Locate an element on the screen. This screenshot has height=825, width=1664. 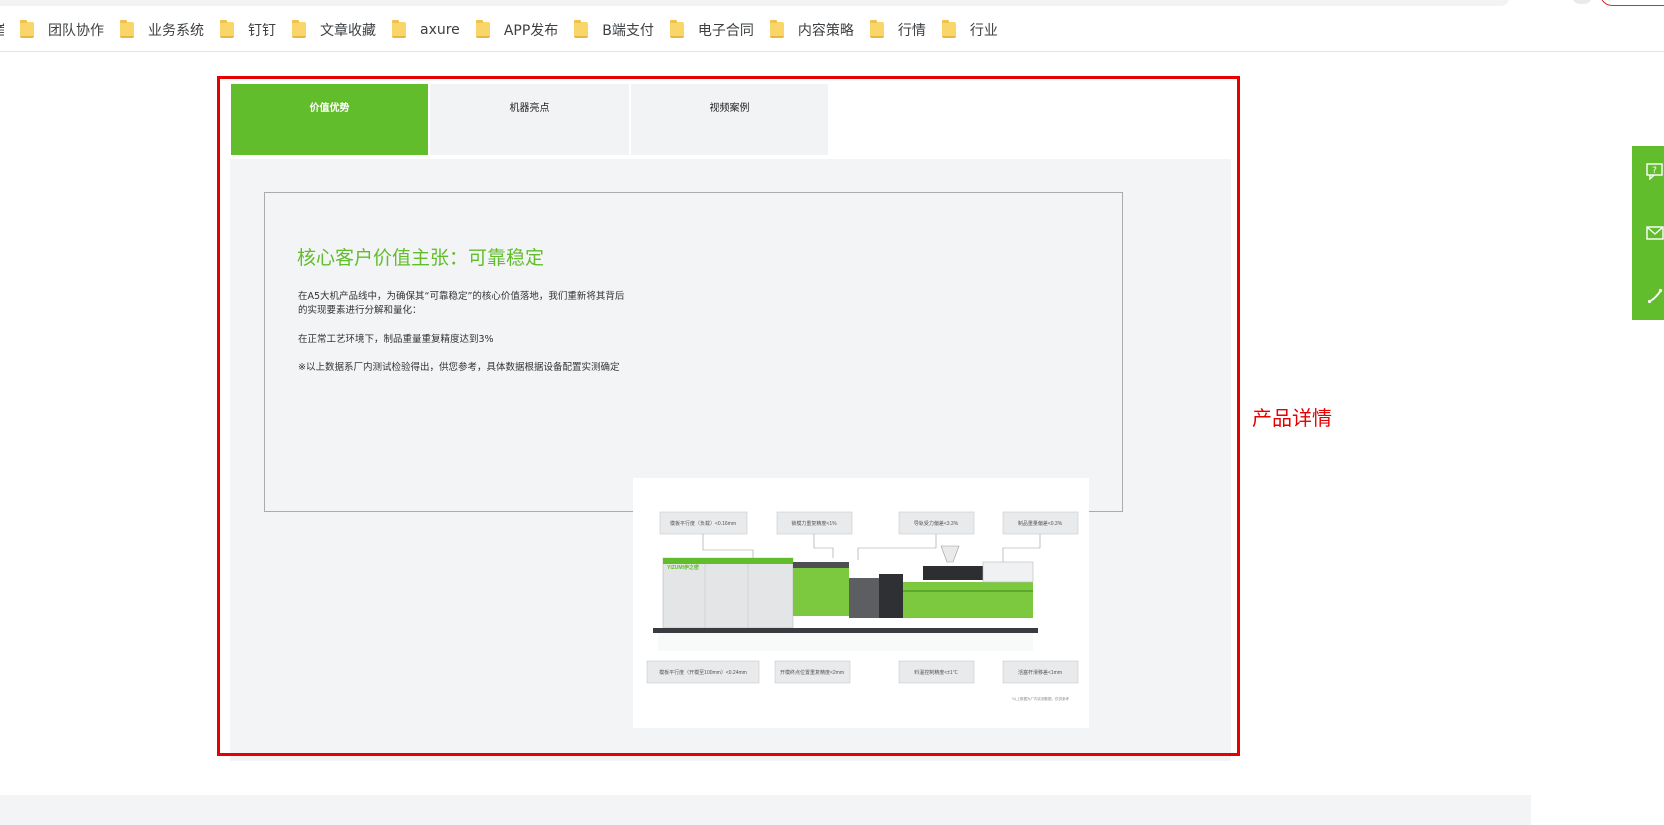
bookmark-folder-industry: 行业 is located at coordinates (969, 30).